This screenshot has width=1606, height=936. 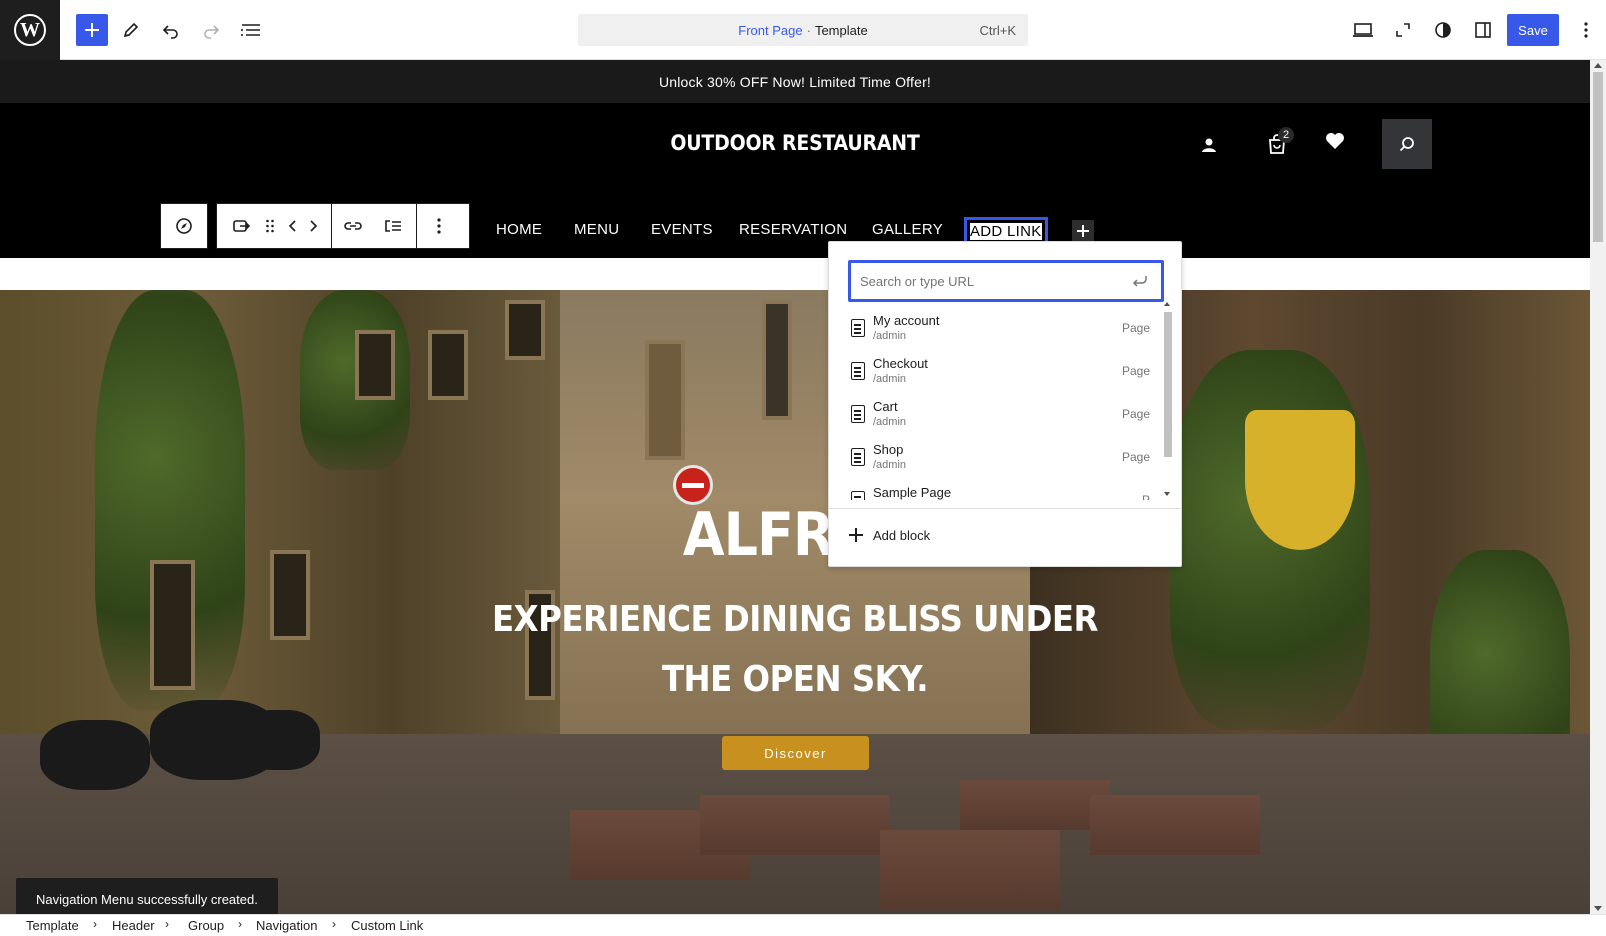 I want to click on zoom-out-button, so click(x=1403, y=30).